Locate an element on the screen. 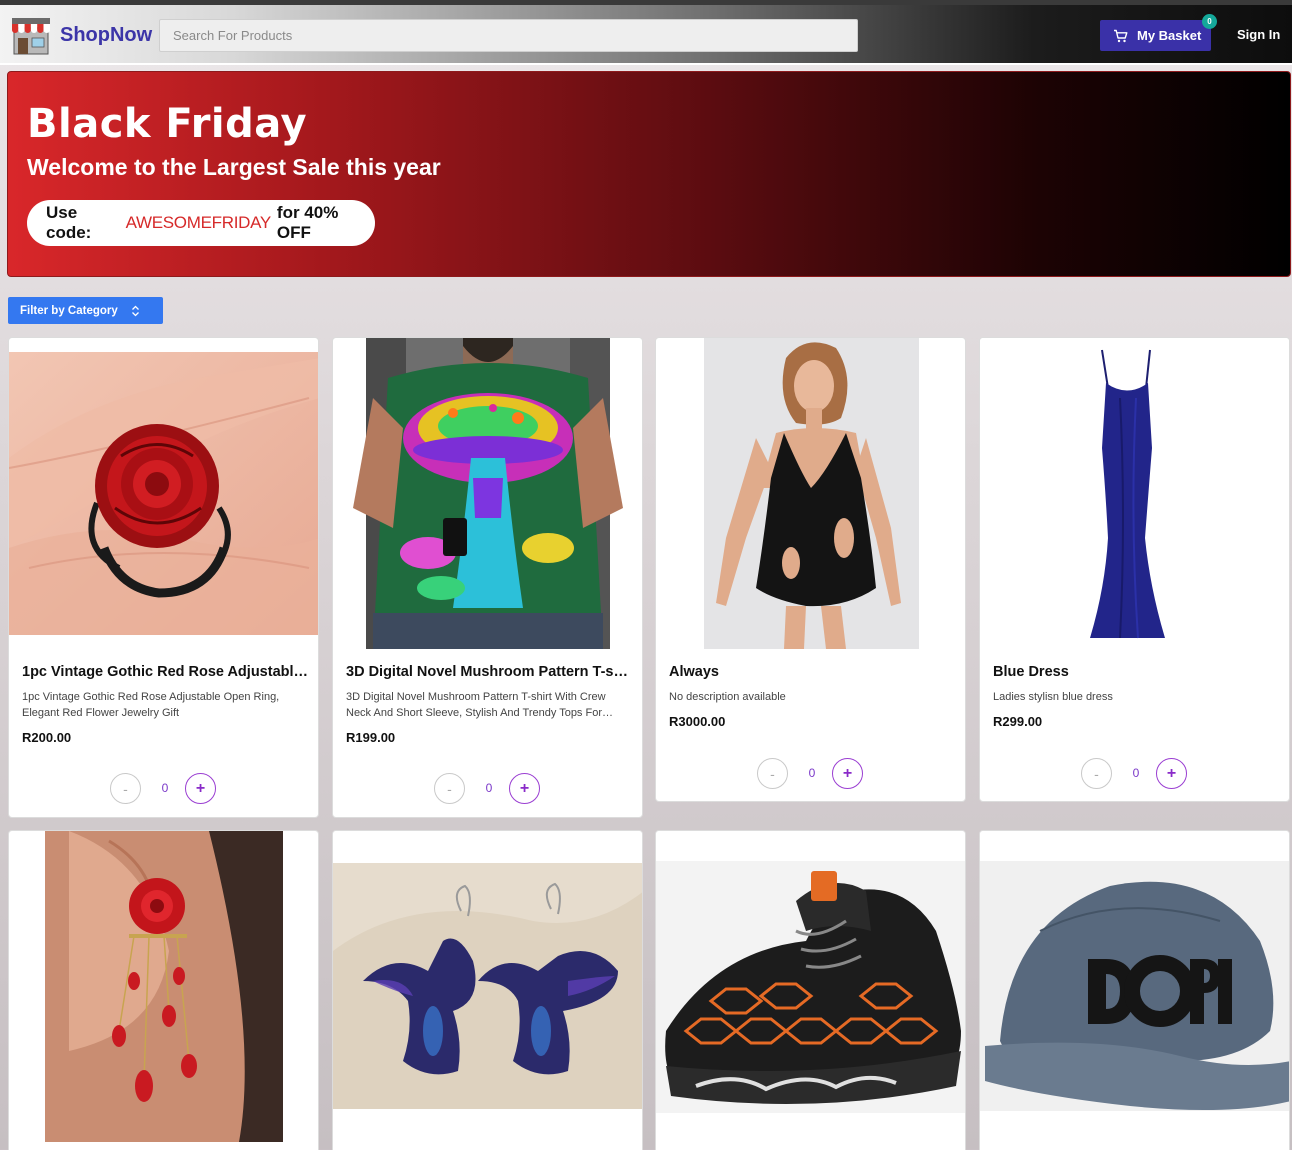  product-description: No description available is located at coordinates (727, 697).